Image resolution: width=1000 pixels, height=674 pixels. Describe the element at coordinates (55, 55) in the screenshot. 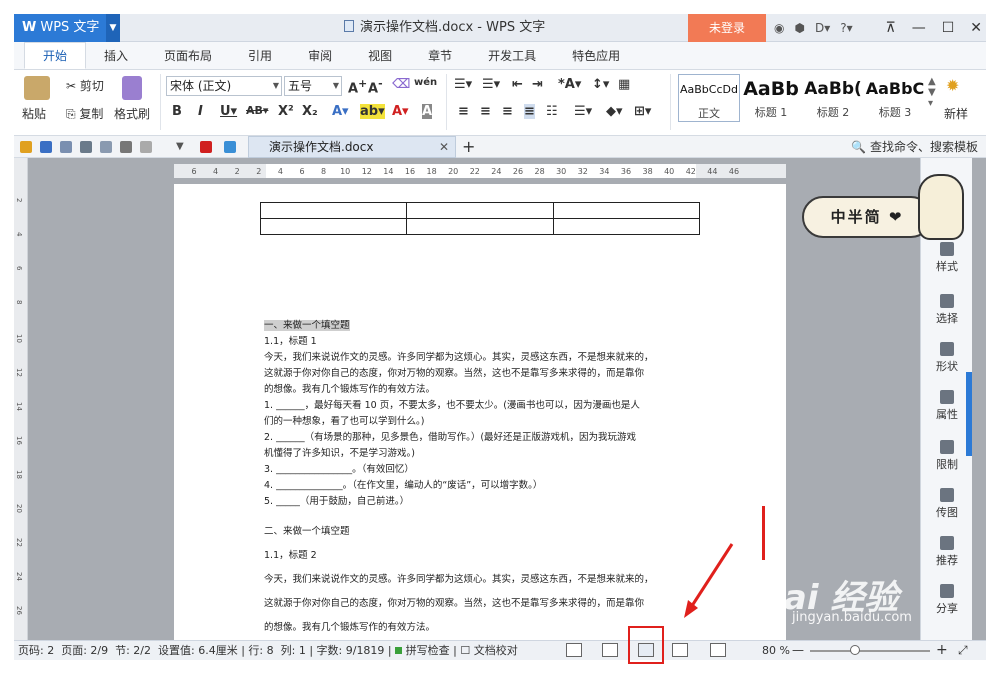

I see `tab-home: 开始` at that location.